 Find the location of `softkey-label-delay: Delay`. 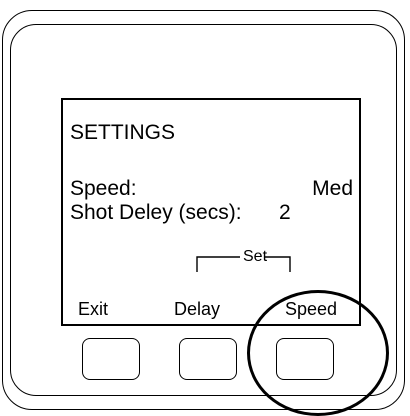

softkey-label-delay: Delay is located at coordinates (197, 309).